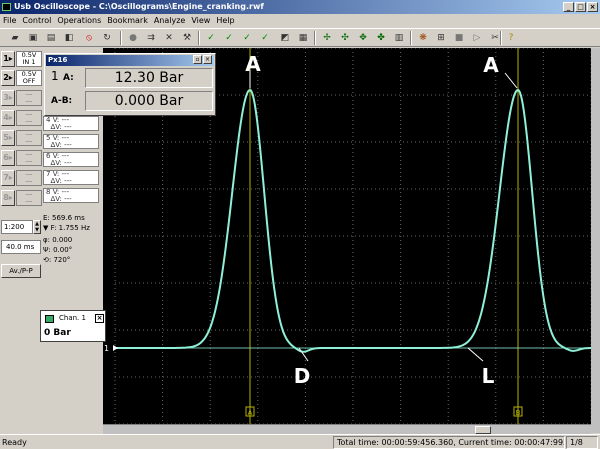  What do you see at coordinates (49, 319) in the screenshot?
I see `channel-color-icon` at bounding box center [49, 319].